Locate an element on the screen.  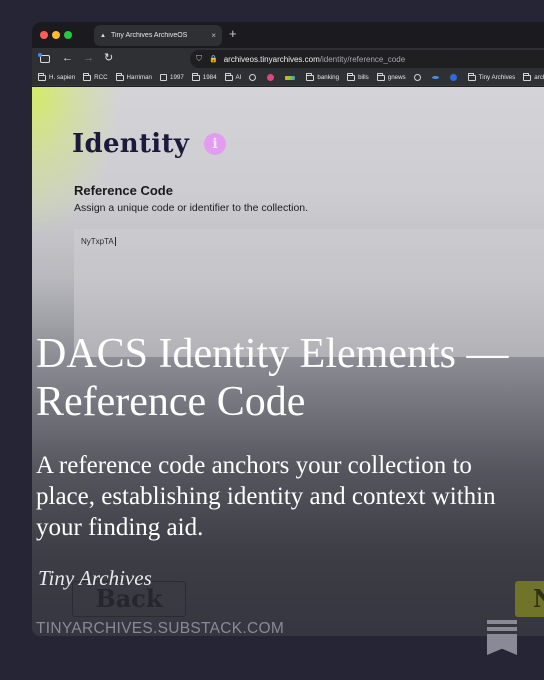
close-window-button is located at coordinates (44, 35).